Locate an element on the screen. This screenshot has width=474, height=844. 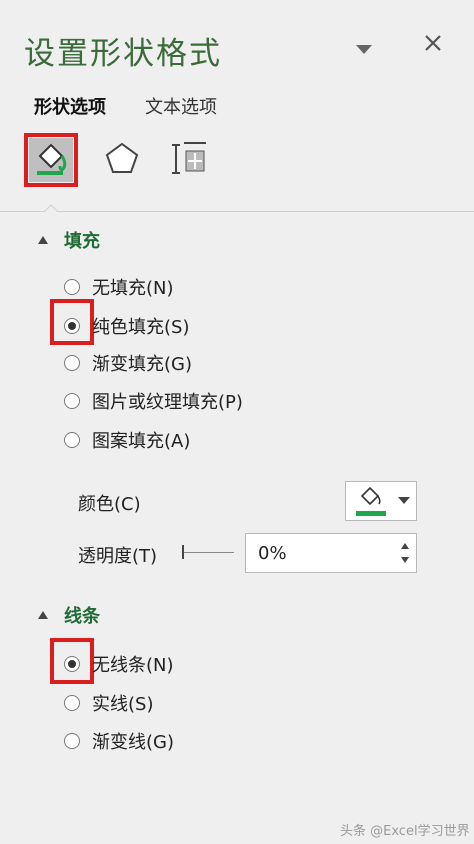
fill-color-picker is located at coordinates (381, 501).